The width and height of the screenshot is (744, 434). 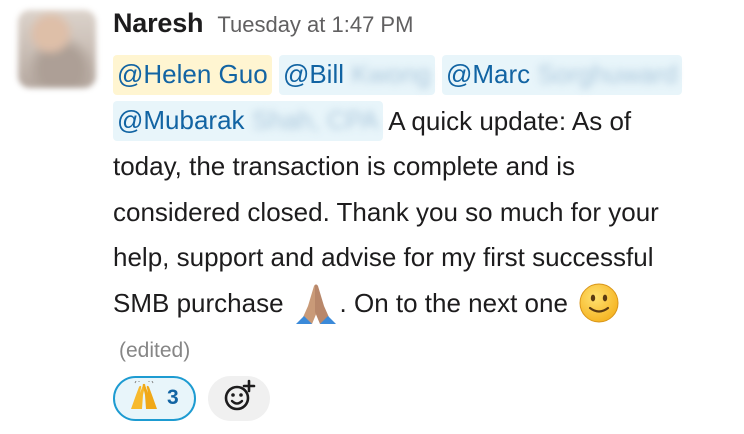 I want to click on message-line: @Helen Guo @Bill Kwong @Marc Sorghuward, so click(x=423, y=76).